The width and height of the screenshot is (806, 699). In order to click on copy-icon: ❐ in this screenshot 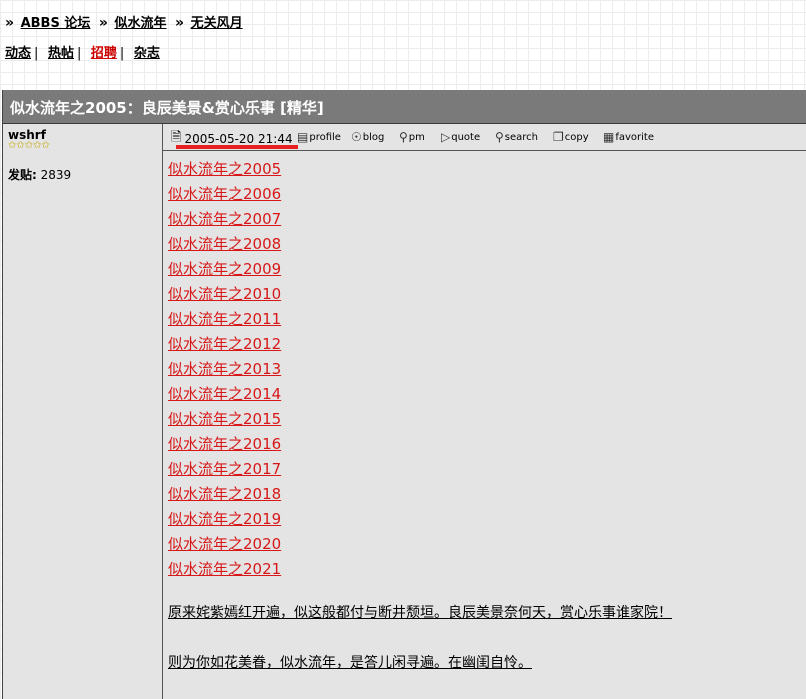, I will do `click(558, 137)`.